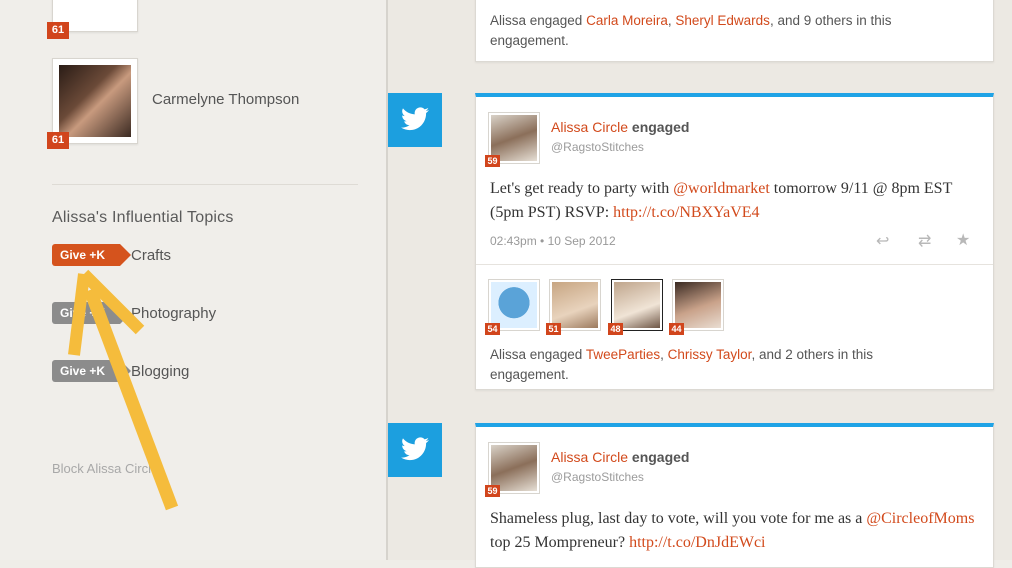 This screenshot has width=1012, height=568. I want to click on annotation-arrow, so click(123, 390).